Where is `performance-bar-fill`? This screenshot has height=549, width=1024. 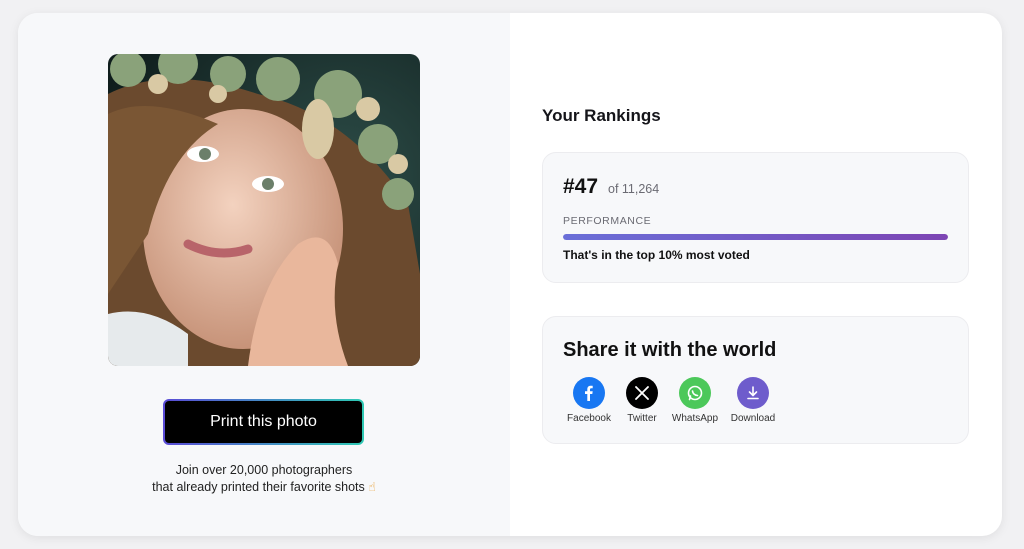 performance-bar-fill is located at coordinates (755, 237).